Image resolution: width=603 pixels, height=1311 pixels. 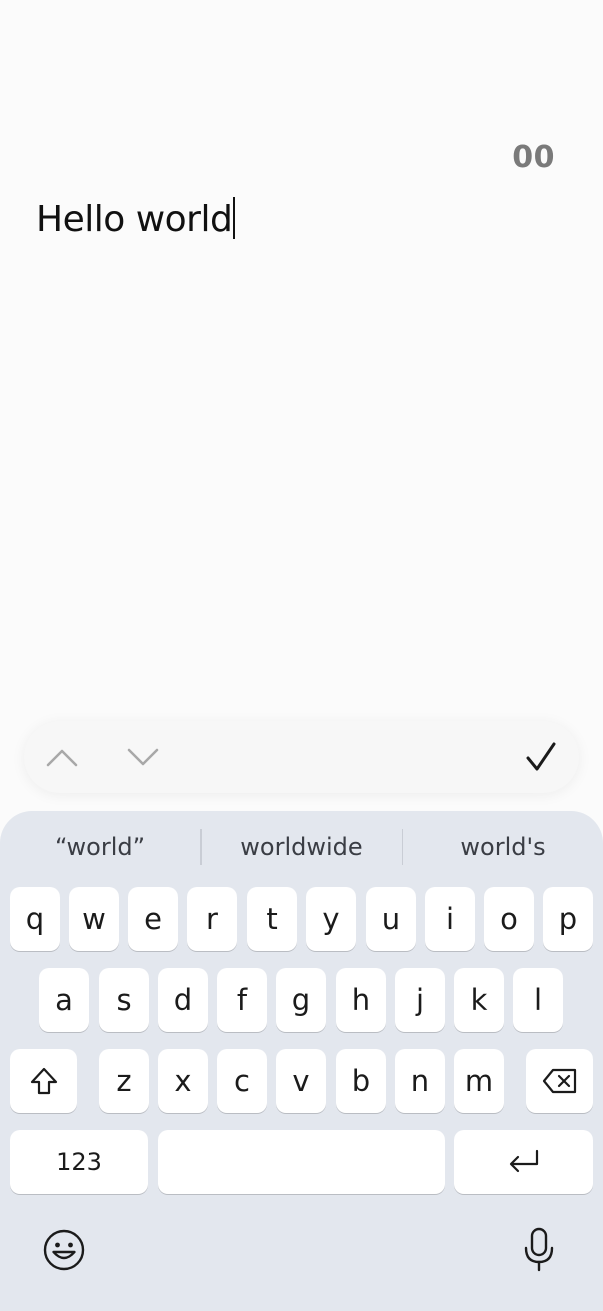 I want to click on return-icon, so click(x=523, y=1161).